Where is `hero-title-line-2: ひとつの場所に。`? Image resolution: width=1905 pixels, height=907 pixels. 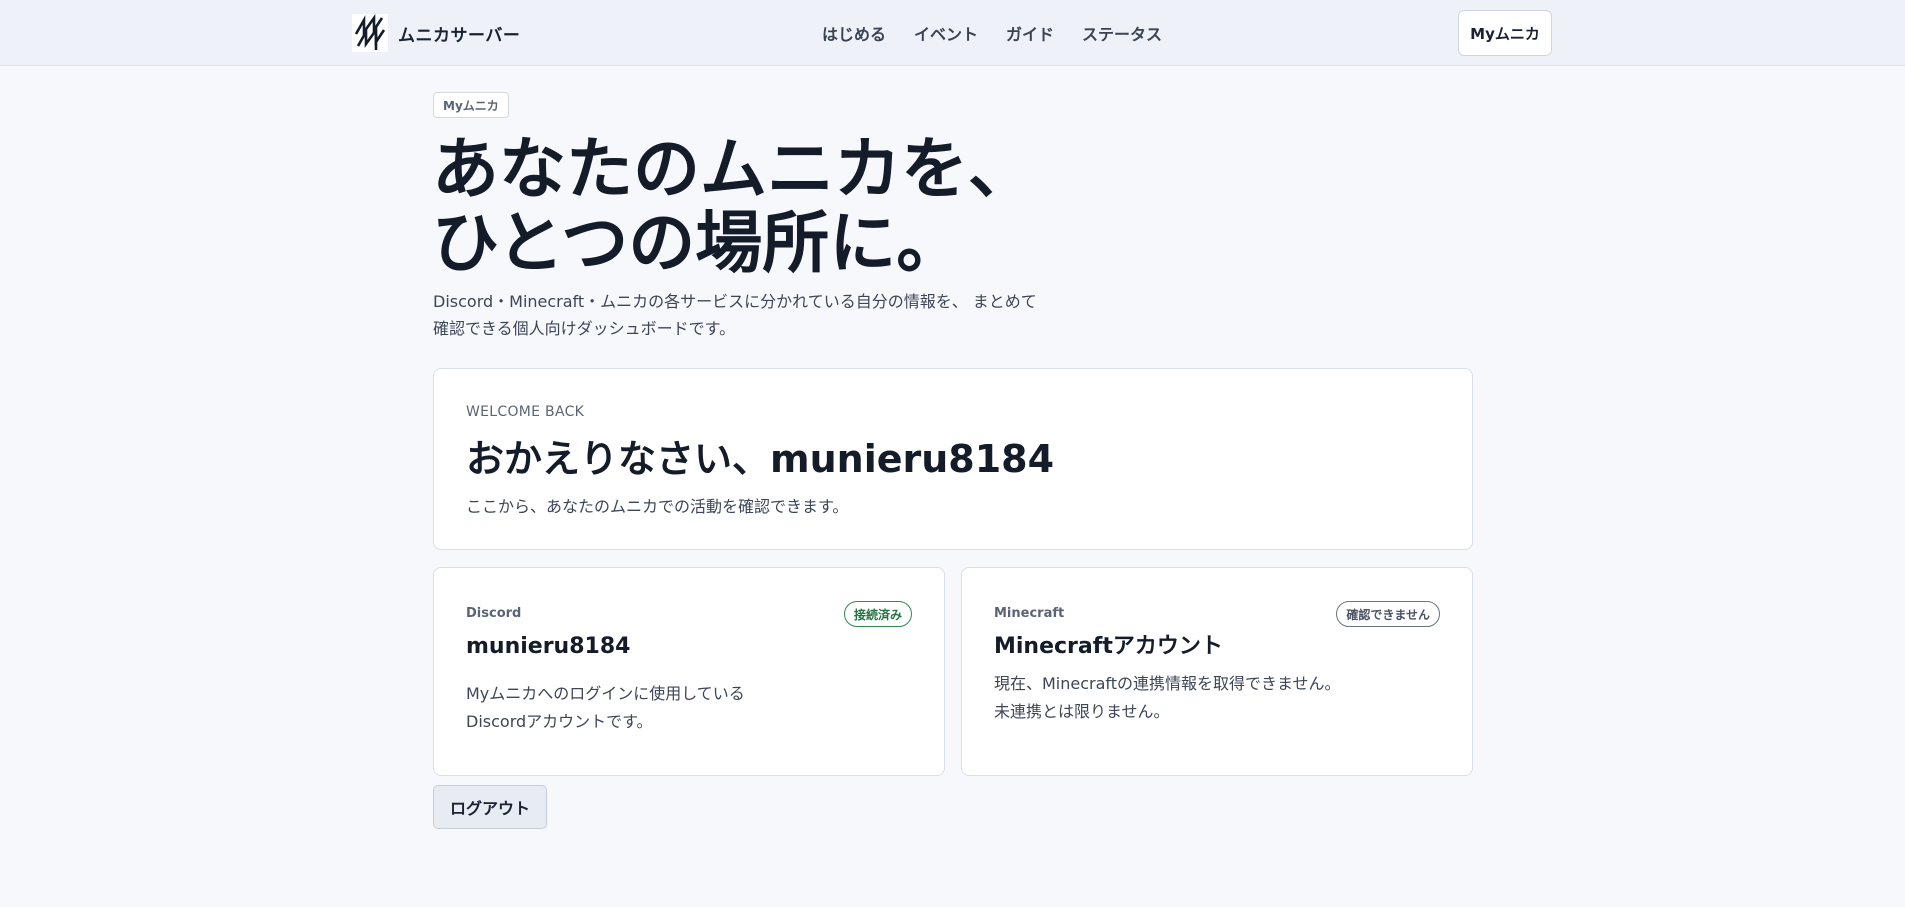
hero-title-line-2: ひとつの場所に。 is located at coordinates (698, 243).